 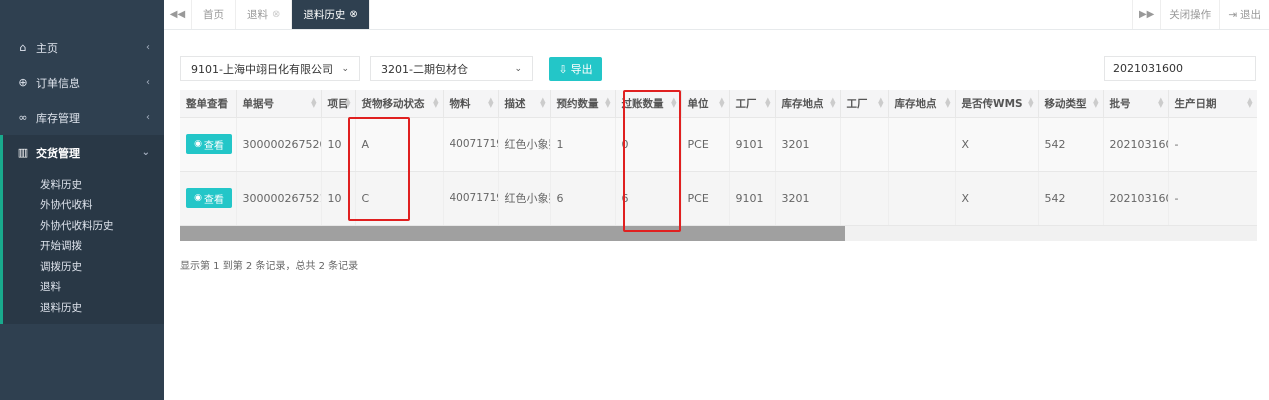 What do you see at coordinates (82, 117) in the screenshot?
I see `sidebar-item-inventory: ∞ 库存管理 ‹` at bounding box center [82, 117].